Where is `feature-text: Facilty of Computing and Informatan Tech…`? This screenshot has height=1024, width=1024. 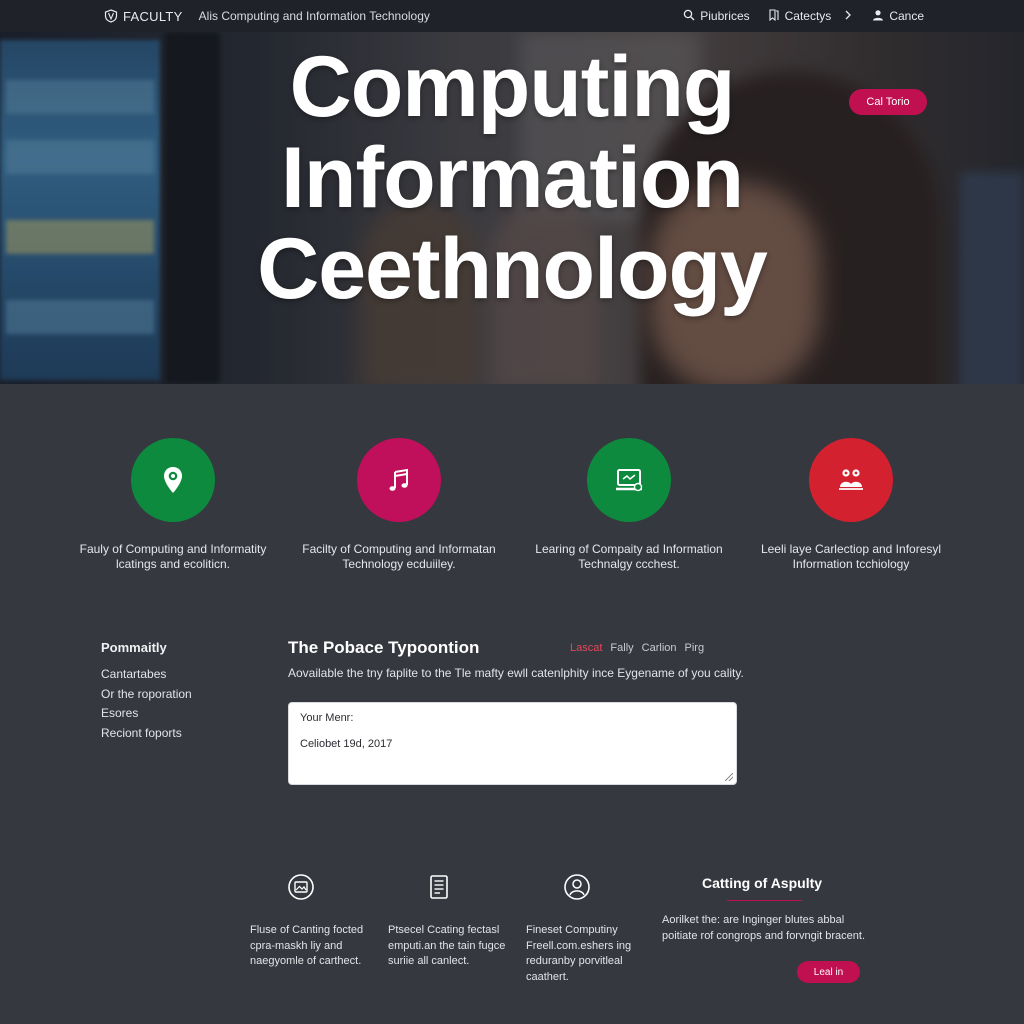
feature-text: Facilty of Computing and Informatan Tech… is located at coordinates (399, 556).